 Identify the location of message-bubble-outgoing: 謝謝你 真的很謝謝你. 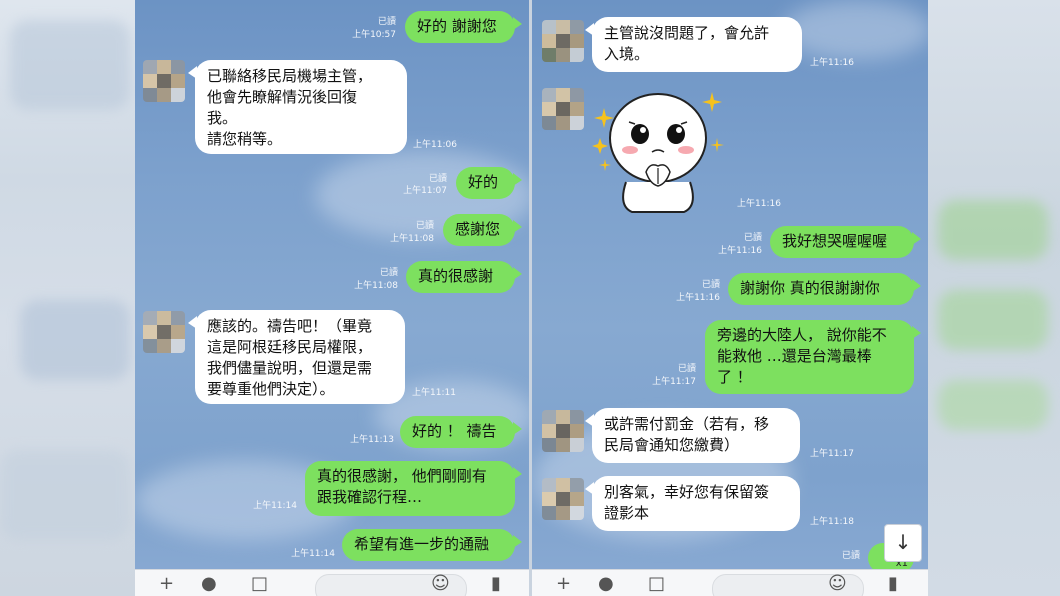
(824, 289).